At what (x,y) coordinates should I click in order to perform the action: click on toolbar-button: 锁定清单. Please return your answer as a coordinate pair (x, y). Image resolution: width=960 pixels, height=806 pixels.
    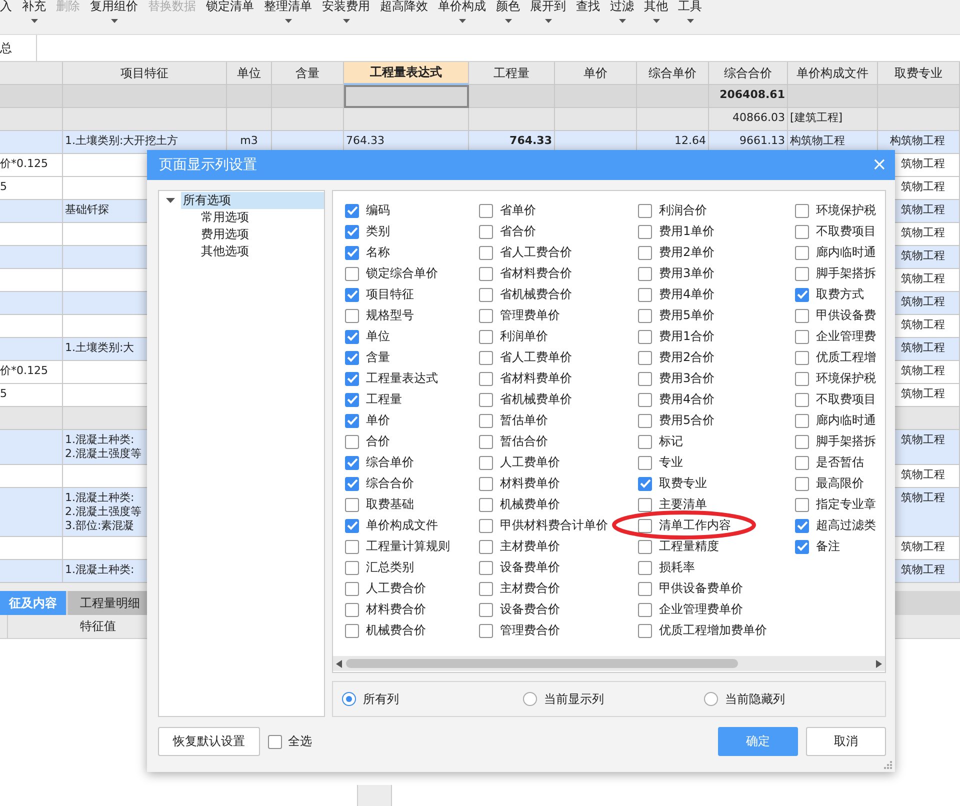
    Looking at the image, I should click on (230, 6).